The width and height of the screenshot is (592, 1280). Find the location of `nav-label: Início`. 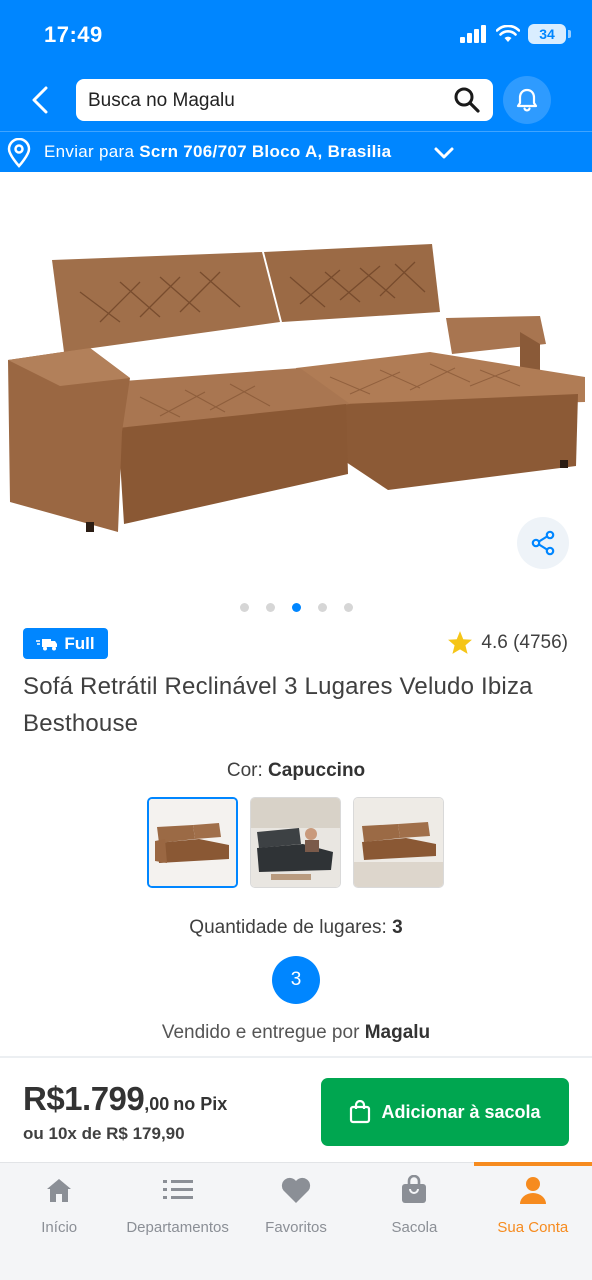

nav-label: Início is located at coordinates (59, 1227).